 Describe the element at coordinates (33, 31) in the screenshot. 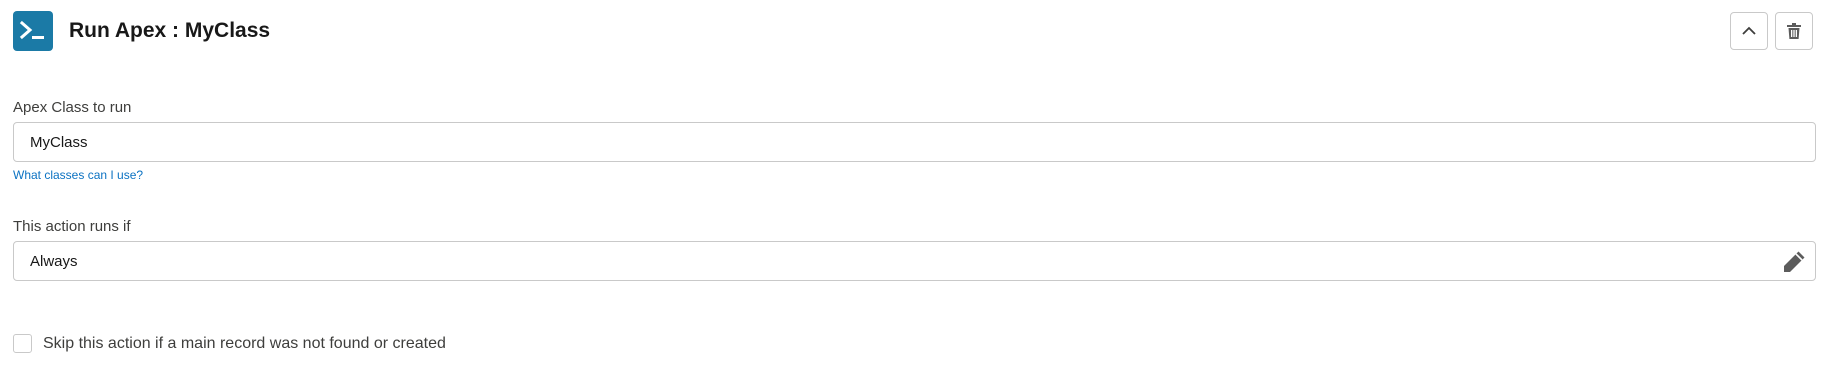

I see `terminal-icon` at that location.